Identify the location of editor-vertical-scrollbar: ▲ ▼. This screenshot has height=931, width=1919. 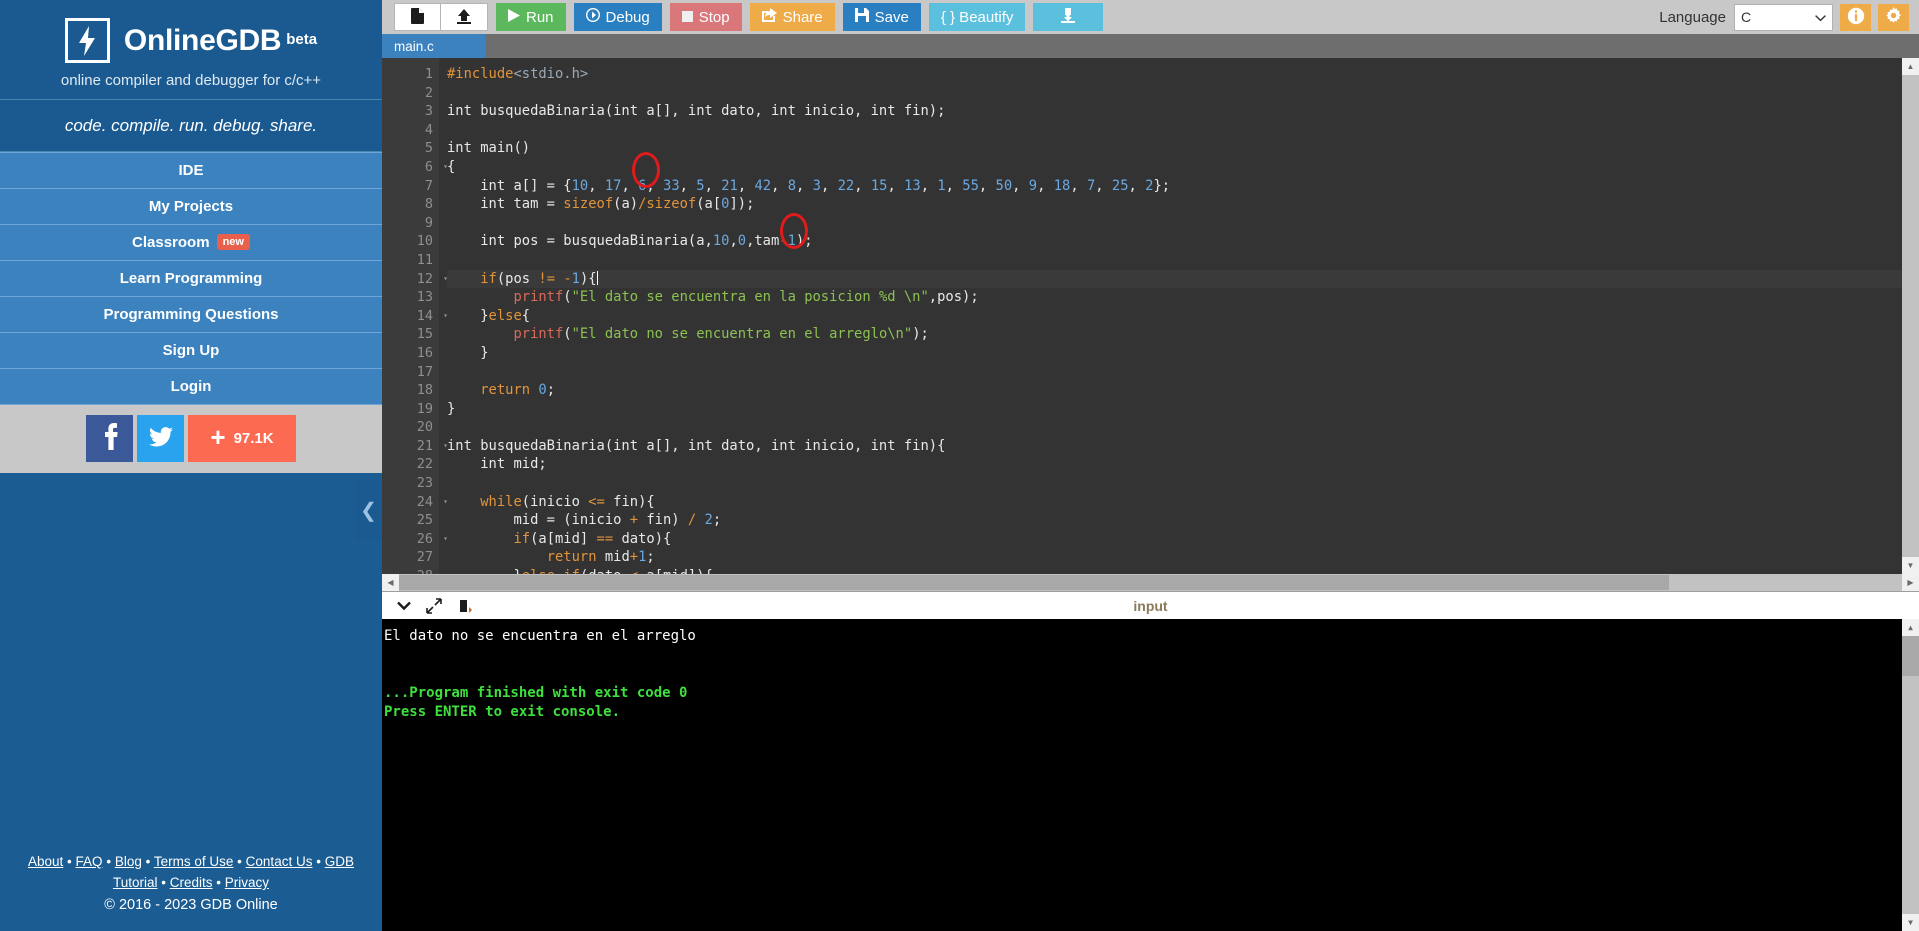
(1910, 316).